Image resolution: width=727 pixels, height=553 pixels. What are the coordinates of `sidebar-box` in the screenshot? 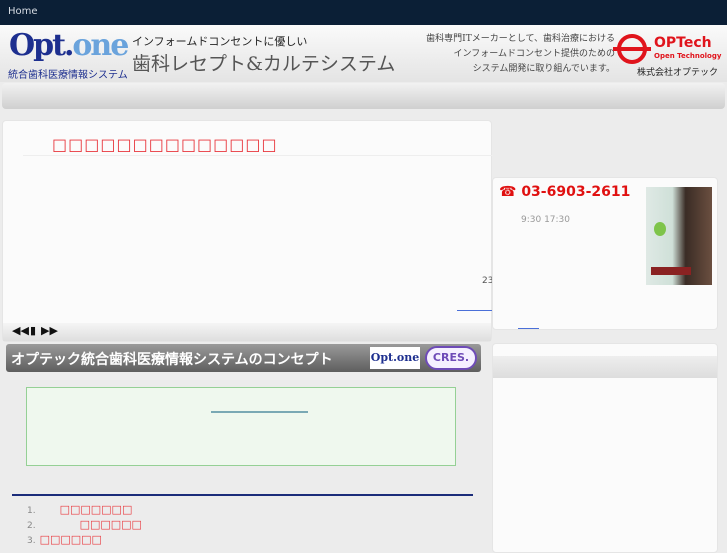 It's located at (605, 448).